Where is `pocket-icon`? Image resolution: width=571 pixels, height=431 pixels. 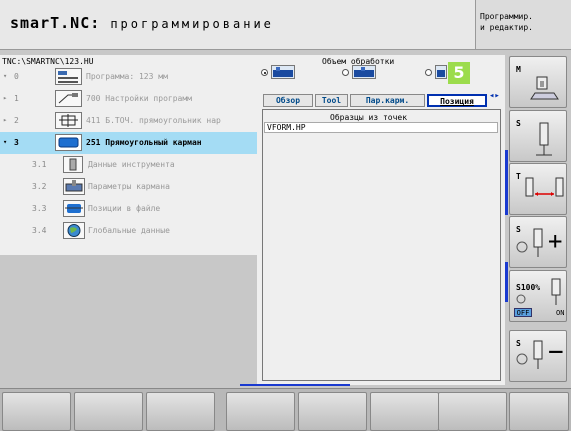 pocket-icon is located at coordinates (68, 142).